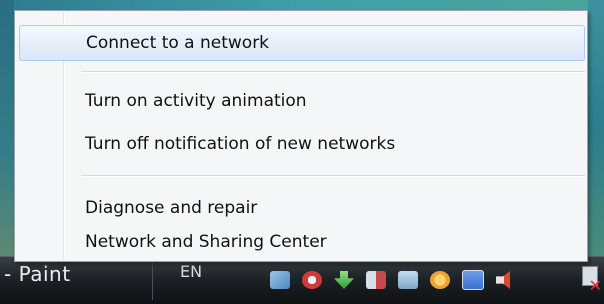  Describe the element at coordinates (7, 131) in the screenshot. I see `desktop-background-left` at that location.